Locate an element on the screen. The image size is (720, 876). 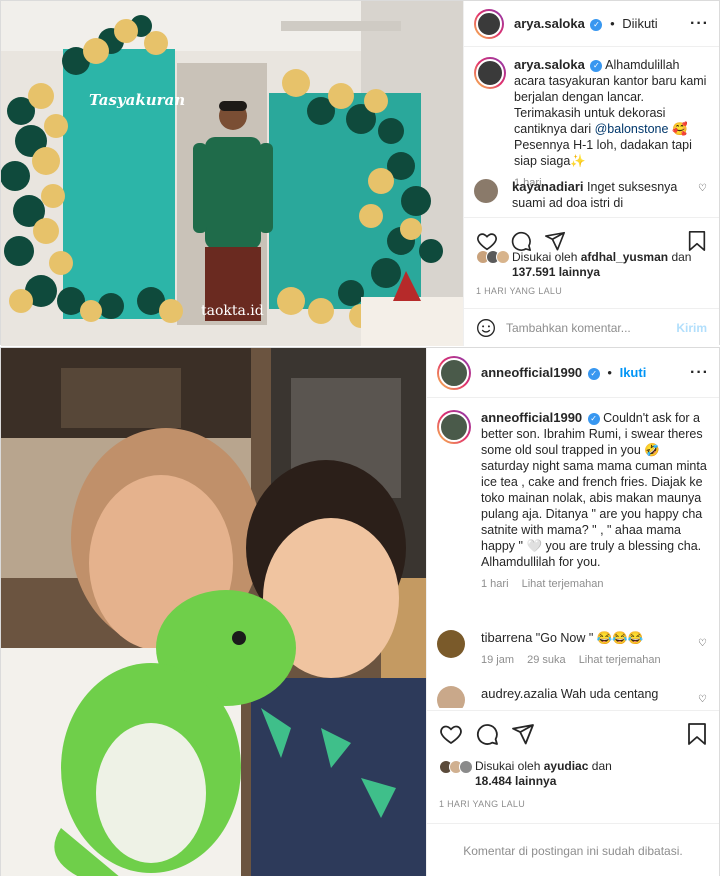
emoji-icon is located at coordinates (486, 328).